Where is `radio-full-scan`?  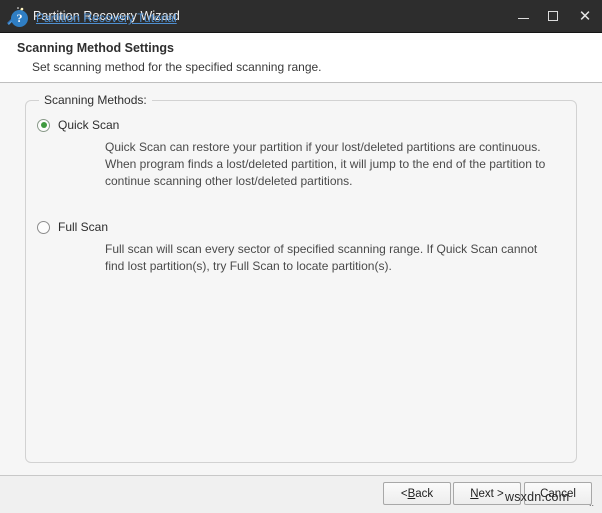
radio-full-scan is located at coordinates (43, 227).